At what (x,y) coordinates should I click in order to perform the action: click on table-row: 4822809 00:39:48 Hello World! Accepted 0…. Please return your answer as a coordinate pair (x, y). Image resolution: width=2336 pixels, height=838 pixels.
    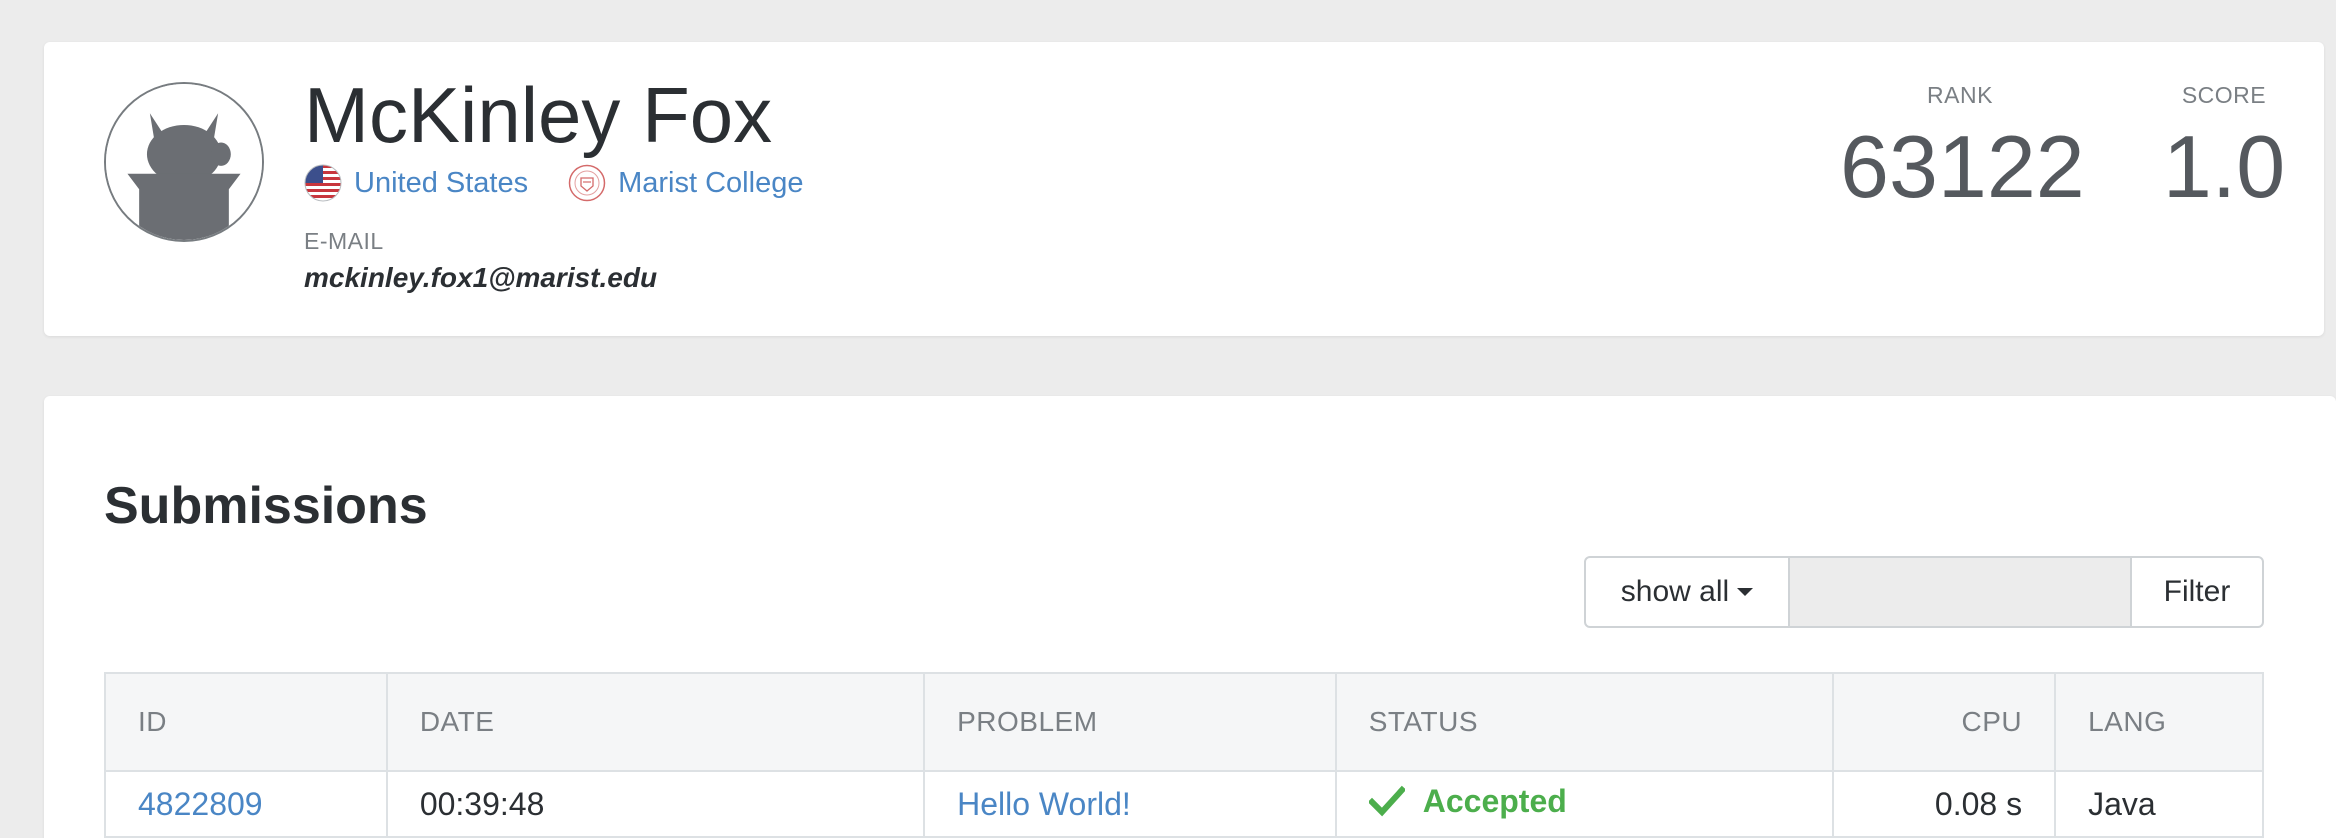
    Looking at the image, I should click on (1184, 804).